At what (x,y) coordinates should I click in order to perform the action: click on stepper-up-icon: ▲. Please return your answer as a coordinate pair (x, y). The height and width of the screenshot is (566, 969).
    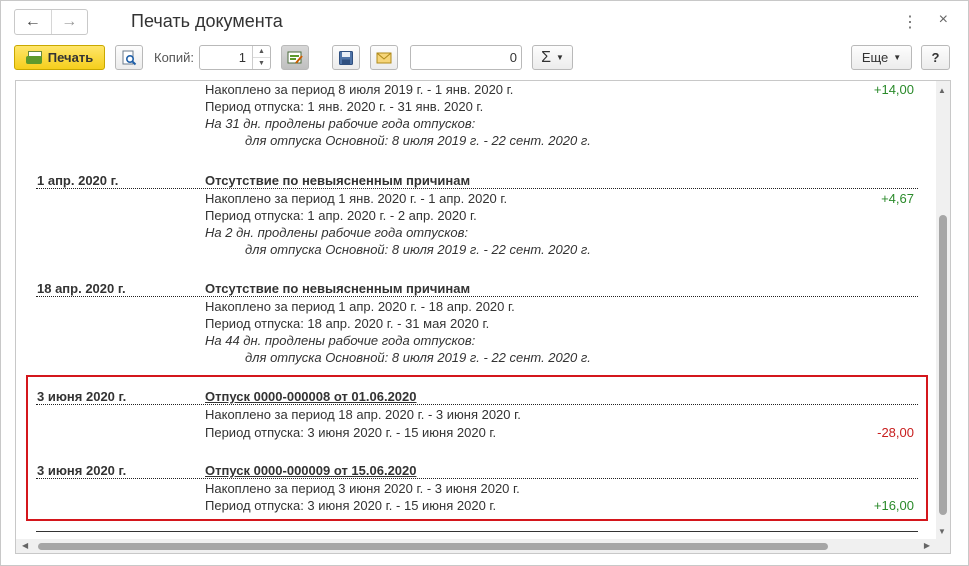
    Looking at the image, I should click on (261, 51).